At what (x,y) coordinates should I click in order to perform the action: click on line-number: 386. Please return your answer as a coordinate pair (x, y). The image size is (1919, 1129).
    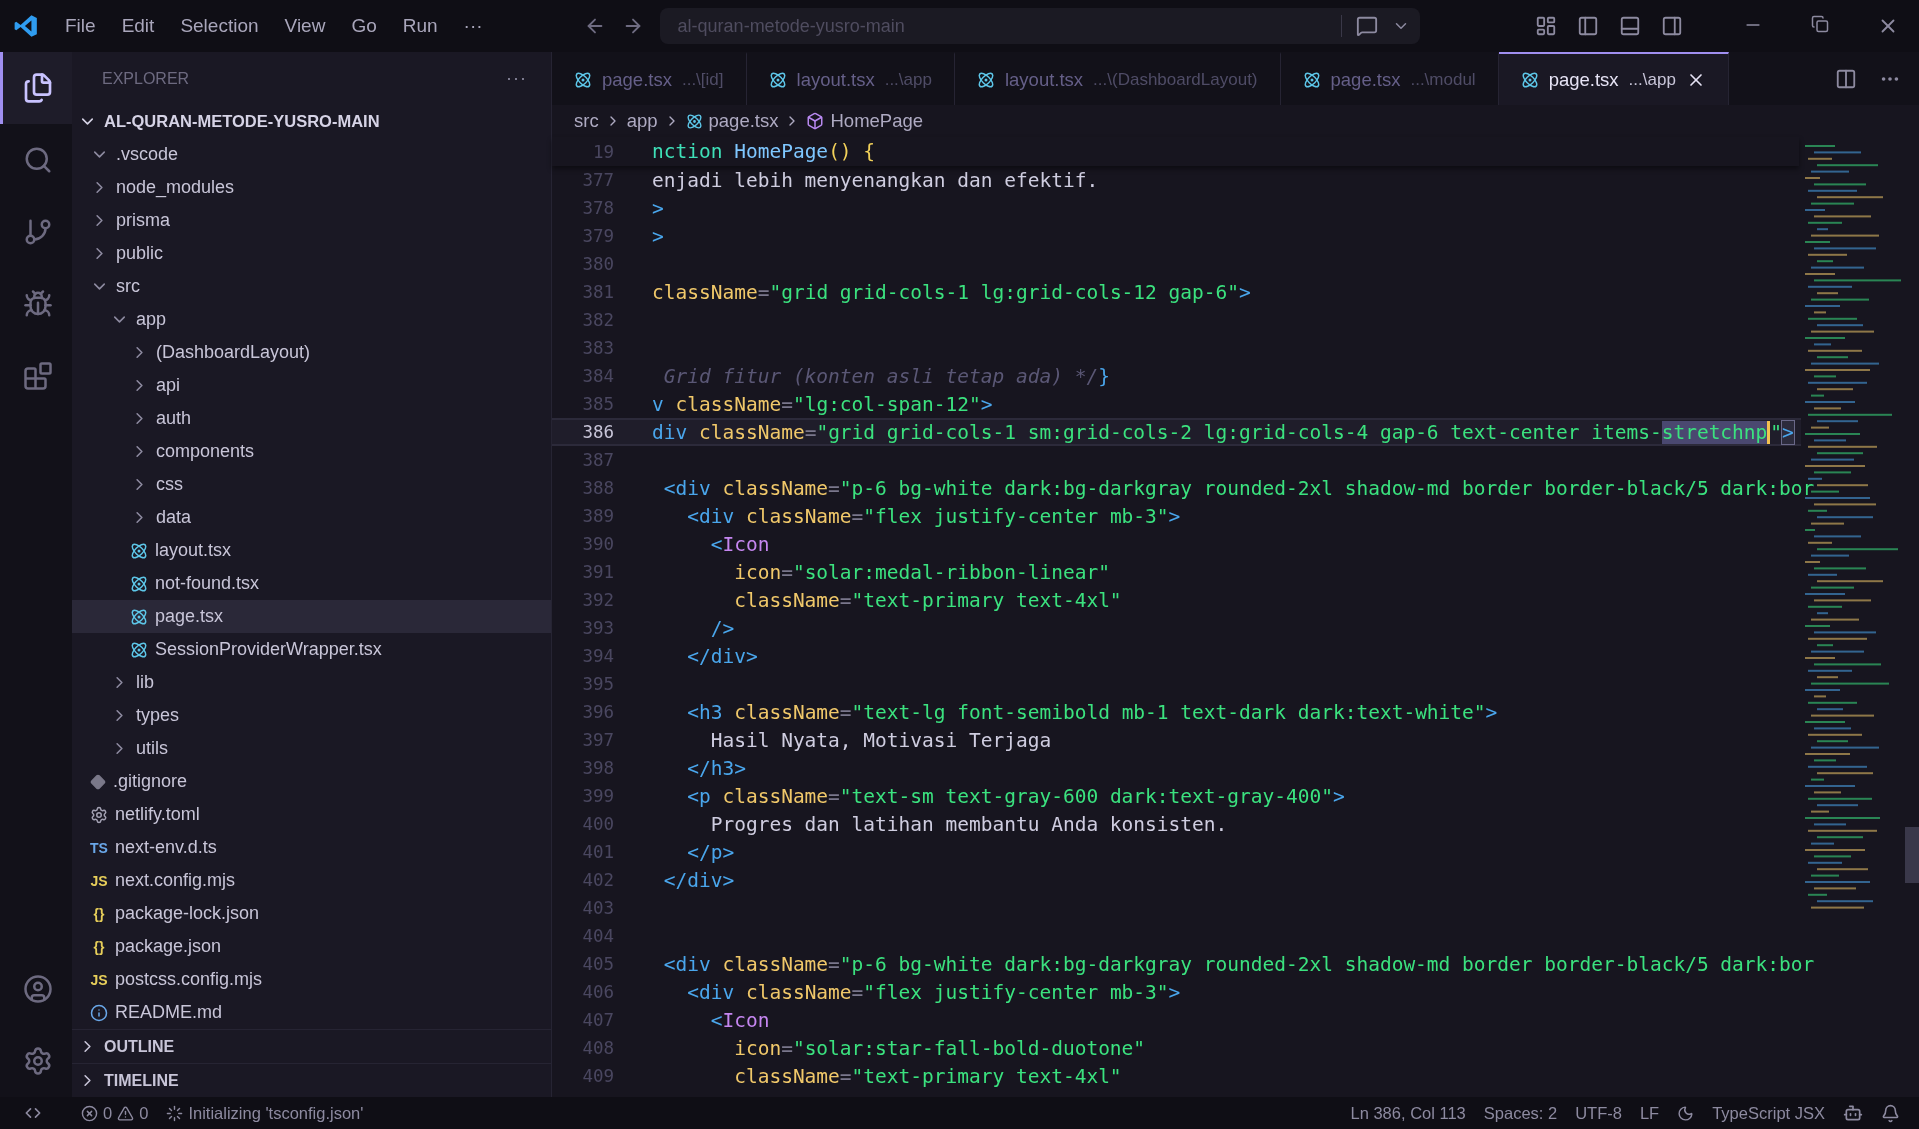
    Looking at the image, I should click on (597, 432).